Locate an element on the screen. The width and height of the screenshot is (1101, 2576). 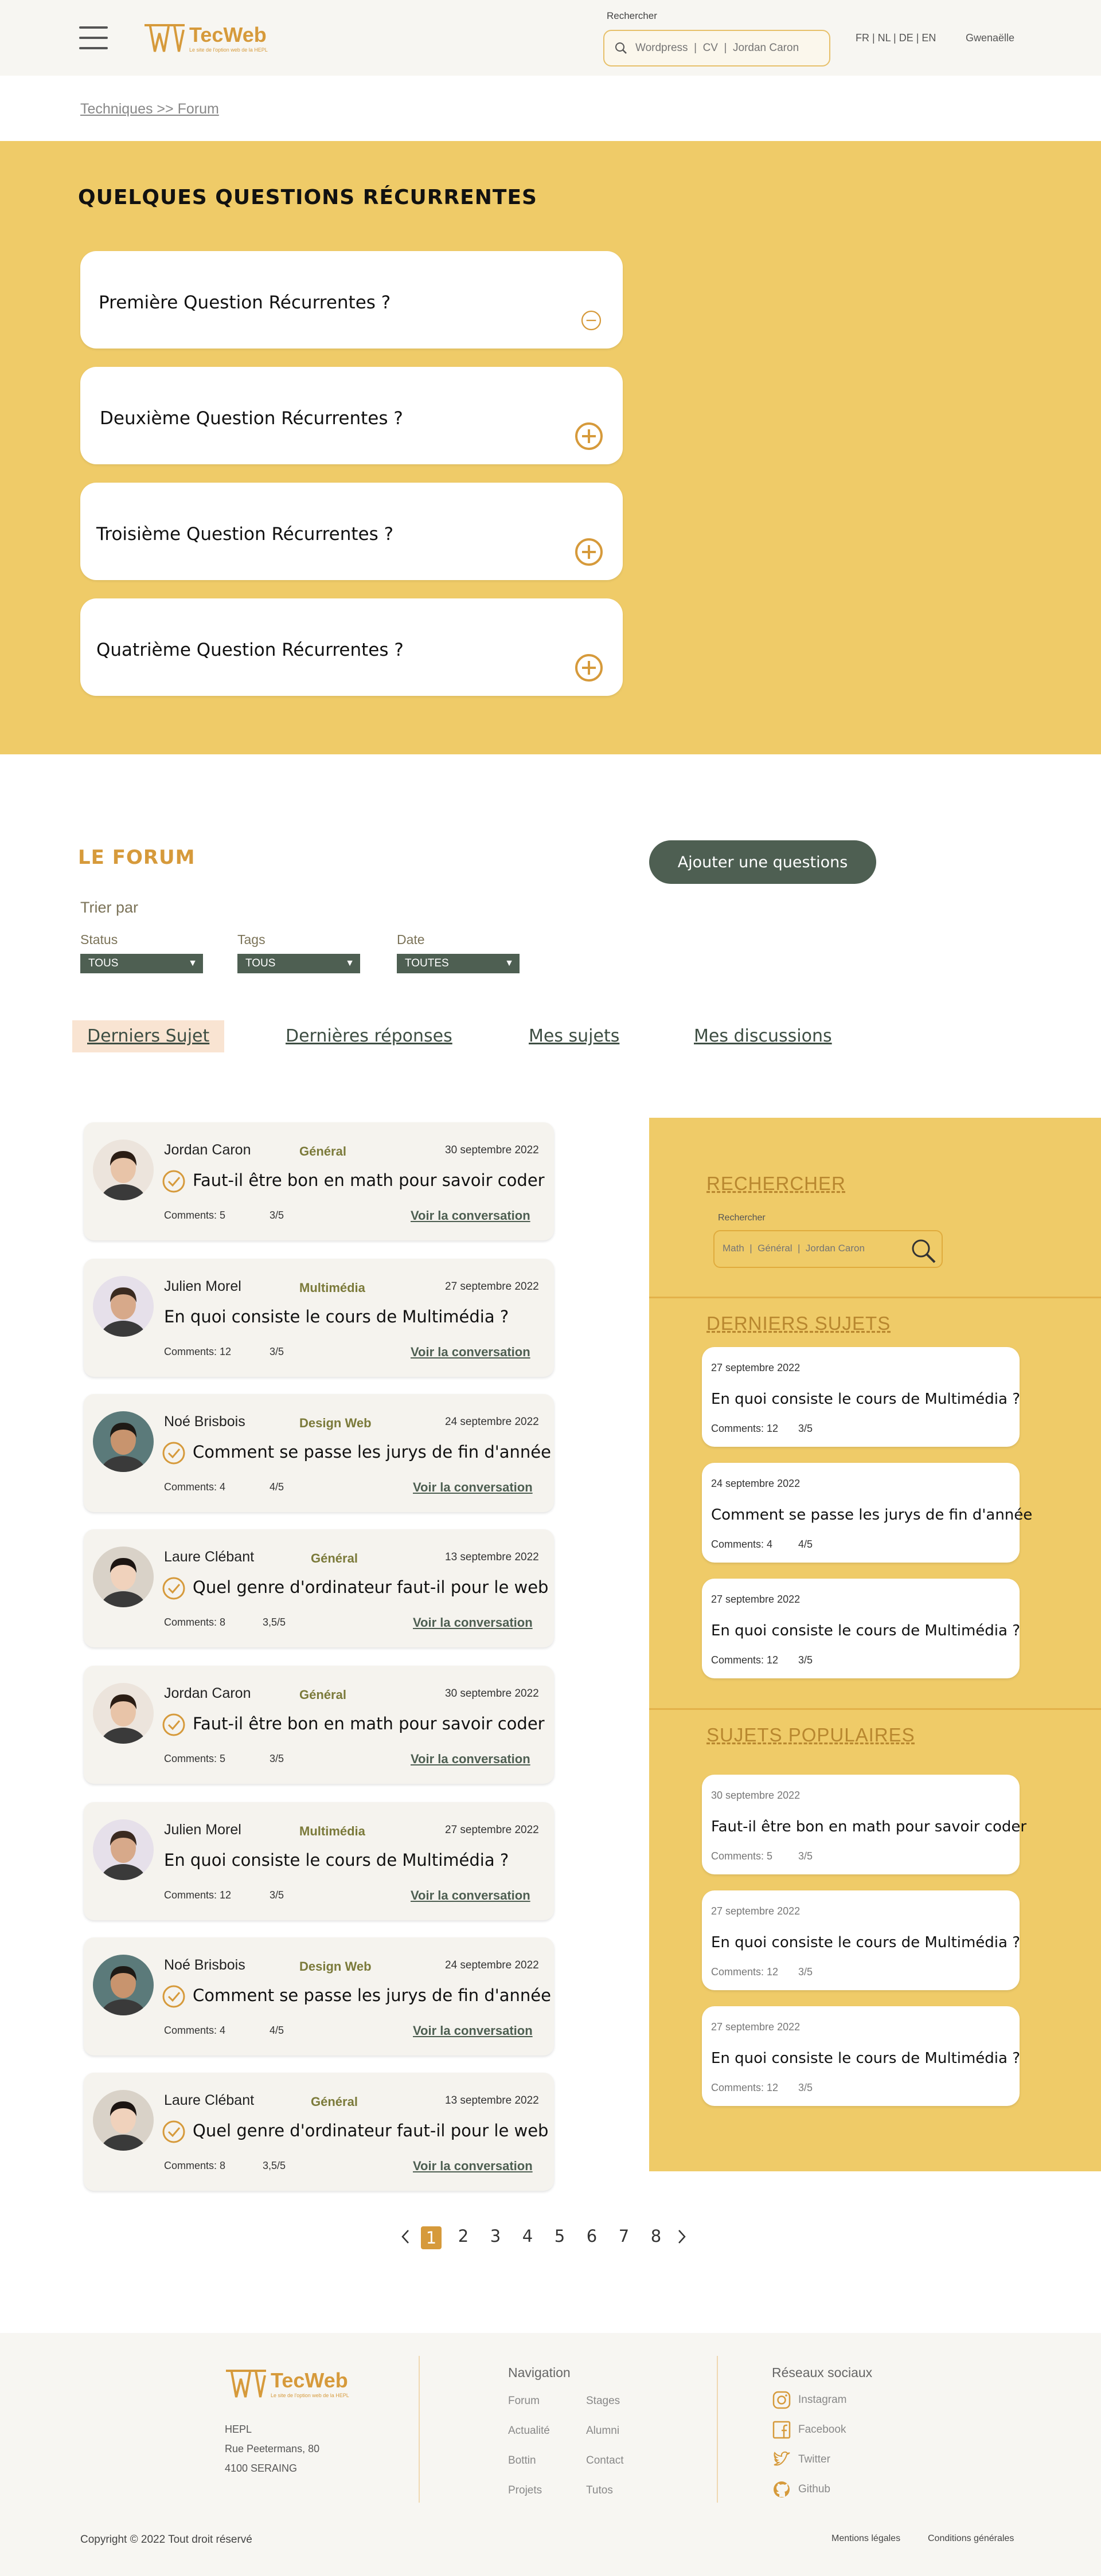
header-search is located at coordinates (717, 48).